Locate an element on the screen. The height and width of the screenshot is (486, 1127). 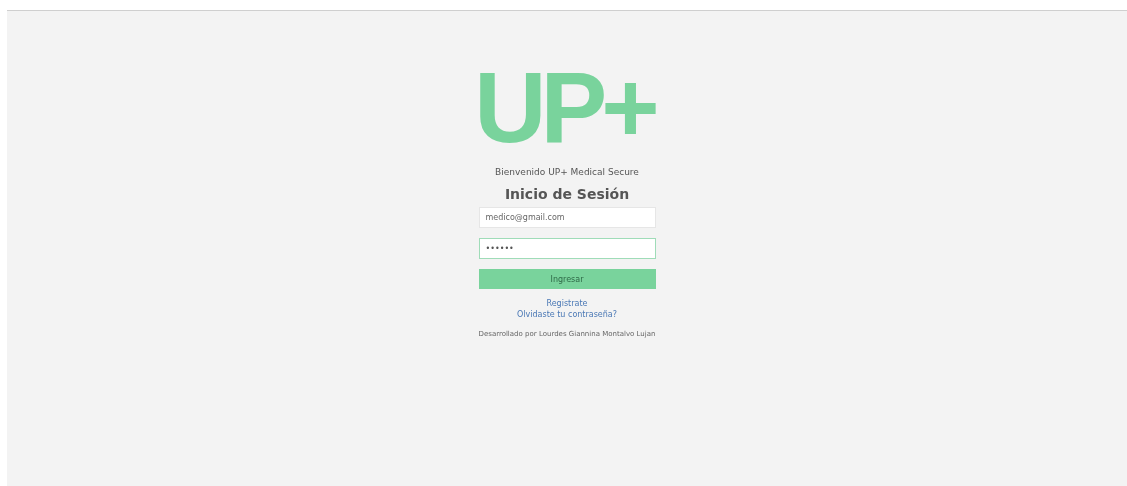
link: Olvidaste tu contraseña? is located at coordinates (567, 314).